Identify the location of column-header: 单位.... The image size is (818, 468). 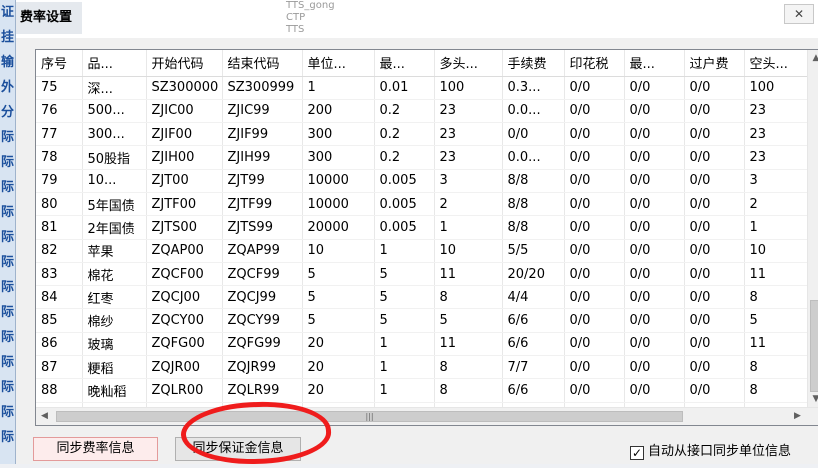
(338, 63).